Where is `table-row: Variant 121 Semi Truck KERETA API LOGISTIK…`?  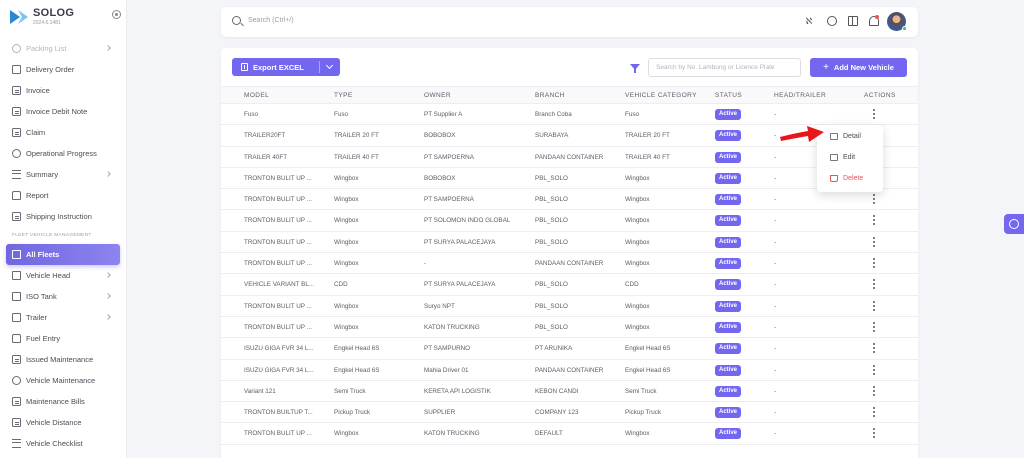 table-row: Variant 121 Semi Truck KERETA API LOGISTIK… is located at coordinates (569, 392).